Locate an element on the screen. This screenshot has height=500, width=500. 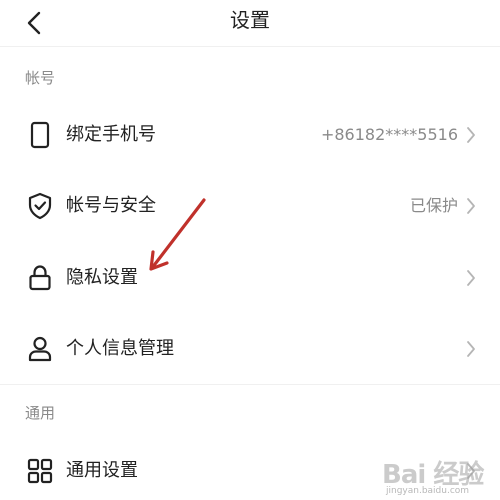
phone-icon is located at coordinates (40, 135).